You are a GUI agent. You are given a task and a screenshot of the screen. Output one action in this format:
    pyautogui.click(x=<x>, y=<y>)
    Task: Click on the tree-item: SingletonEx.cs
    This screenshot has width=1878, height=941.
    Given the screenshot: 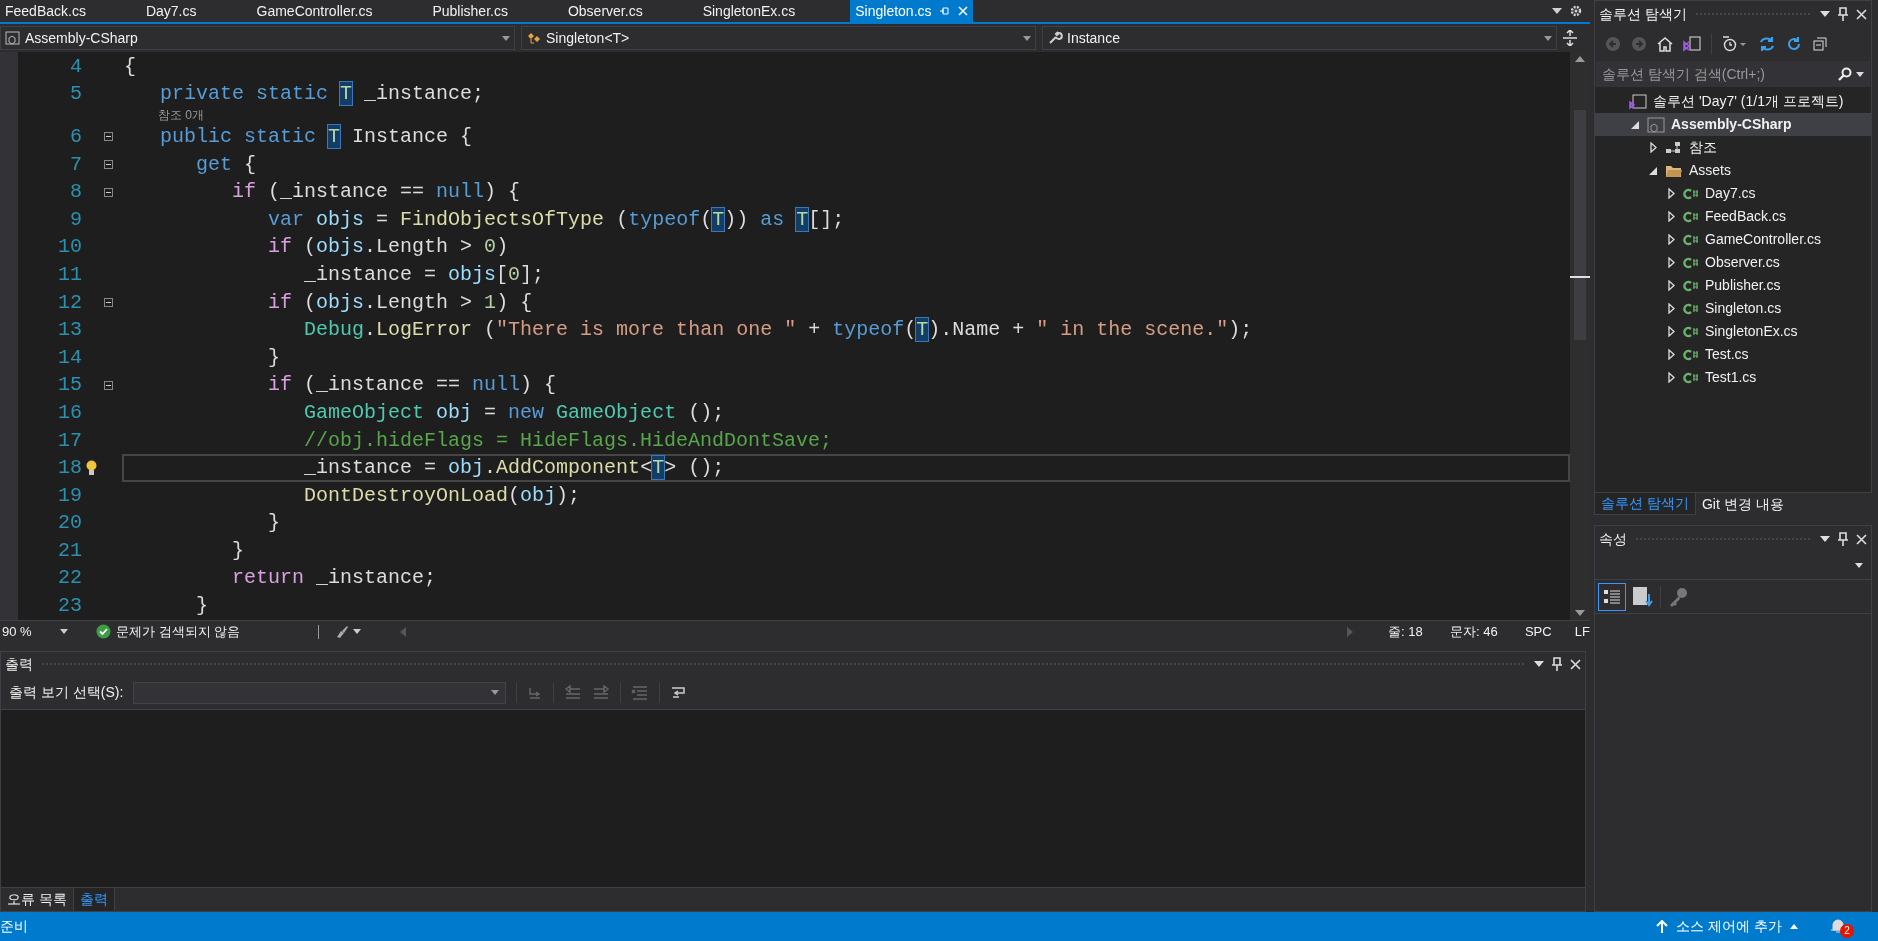 What is the action you would take?
    pyautogui.click(x=1733, y=331)
    